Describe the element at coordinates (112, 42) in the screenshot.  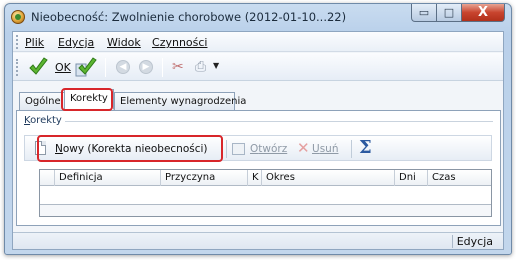
I see `menu-widok-key: W` at that location.